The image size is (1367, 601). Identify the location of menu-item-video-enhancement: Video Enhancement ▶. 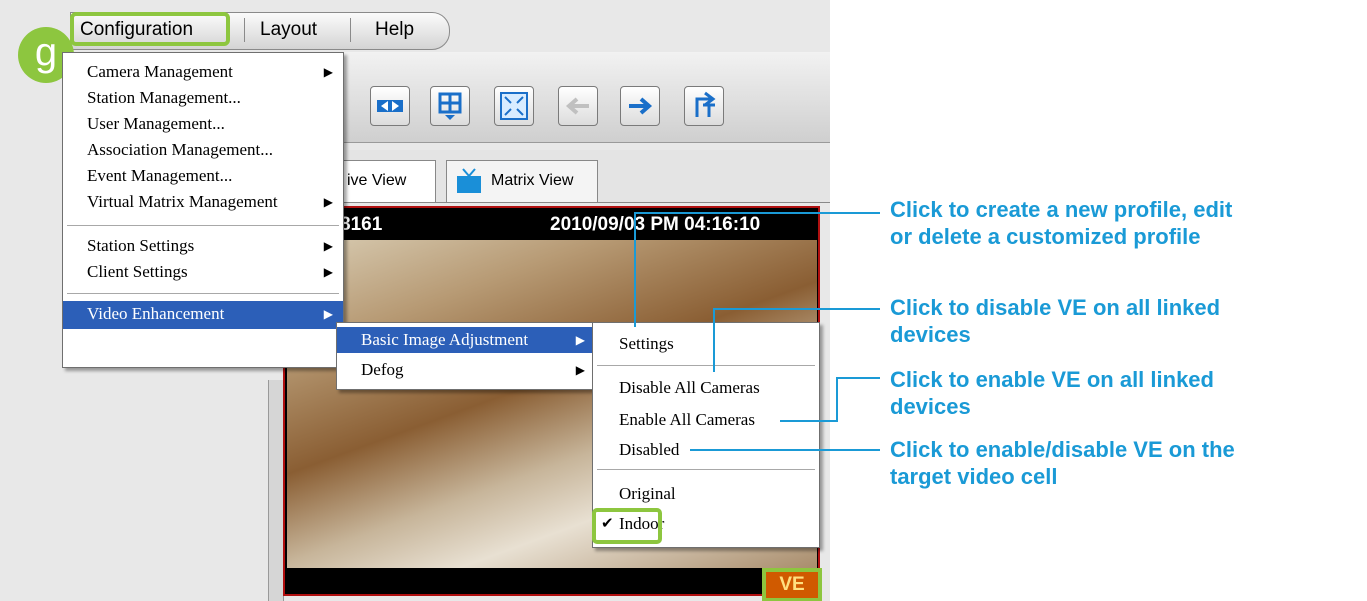
(203, 315).